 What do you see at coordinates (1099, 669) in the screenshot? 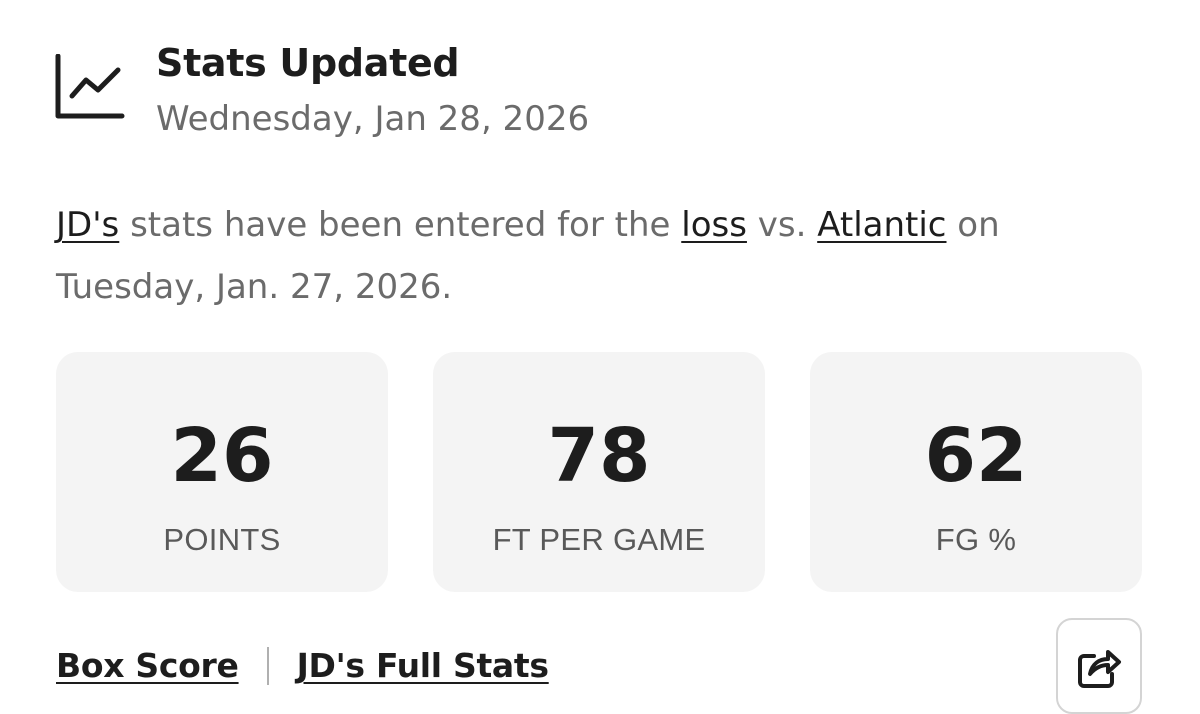
I see `share-icon` at bounding box center [1099, 669].